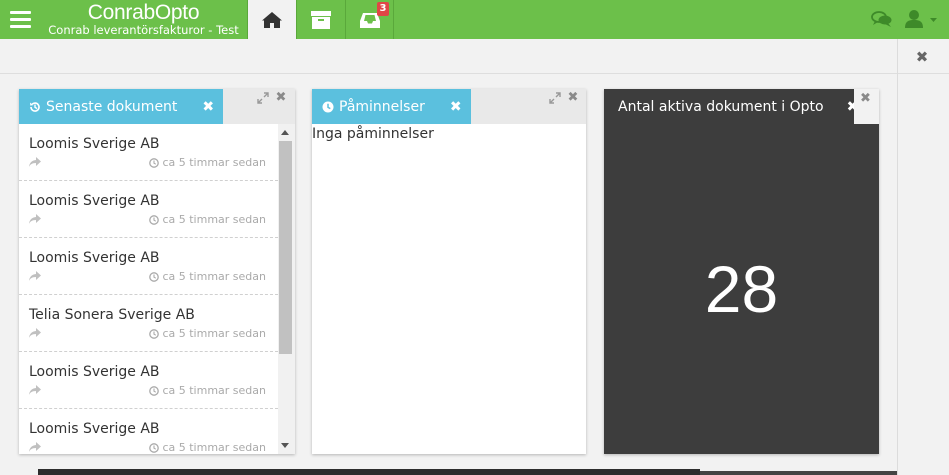  I want to click on brand-subtitle: Conrab leverantörsfakturor - Test, so click(143, 30).